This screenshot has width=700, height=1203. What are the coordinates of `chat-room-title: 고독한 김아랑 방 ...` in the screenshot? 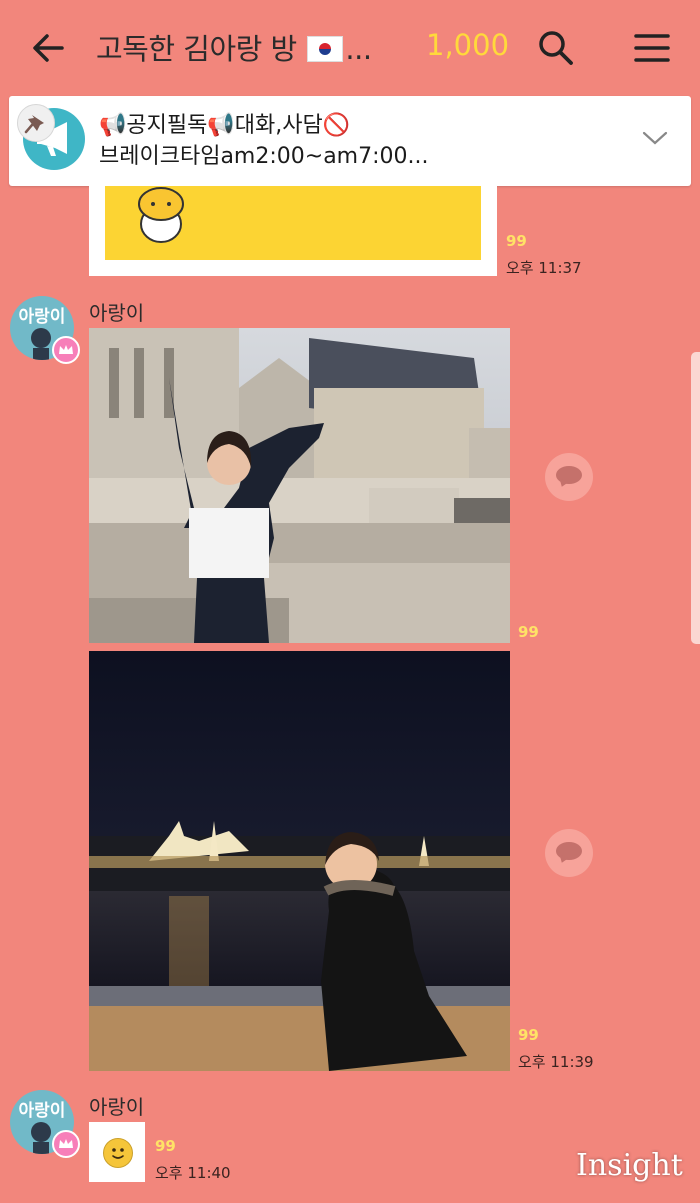 It's located at (234, 47).